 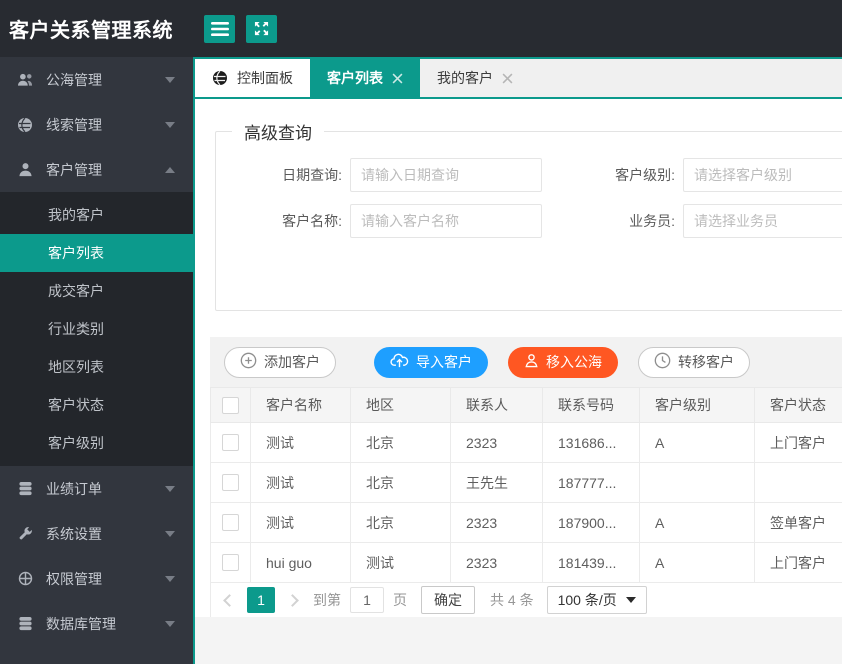 I want to click on sidebar-subitem: 客户列表, so click(x=96, y=253).